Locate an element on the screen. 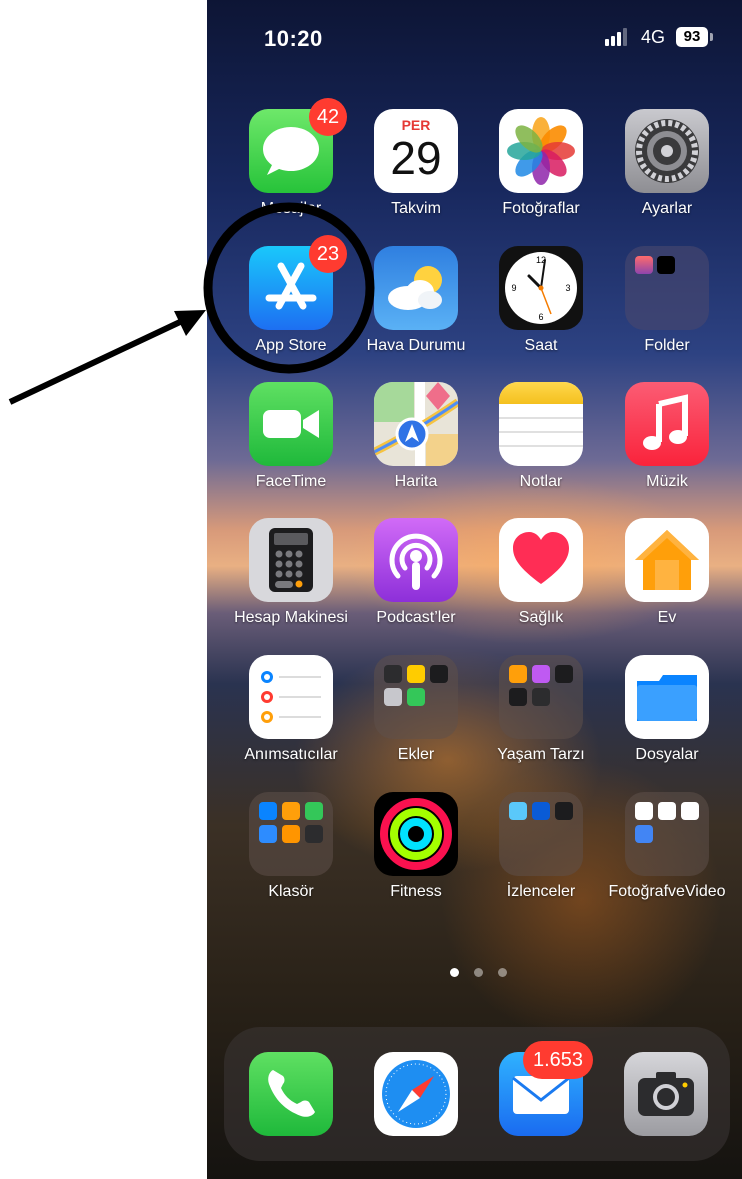 This screenshot has height=1179, width=742. app-label: Hesap Makinesi is located at coordinates (291, 617).